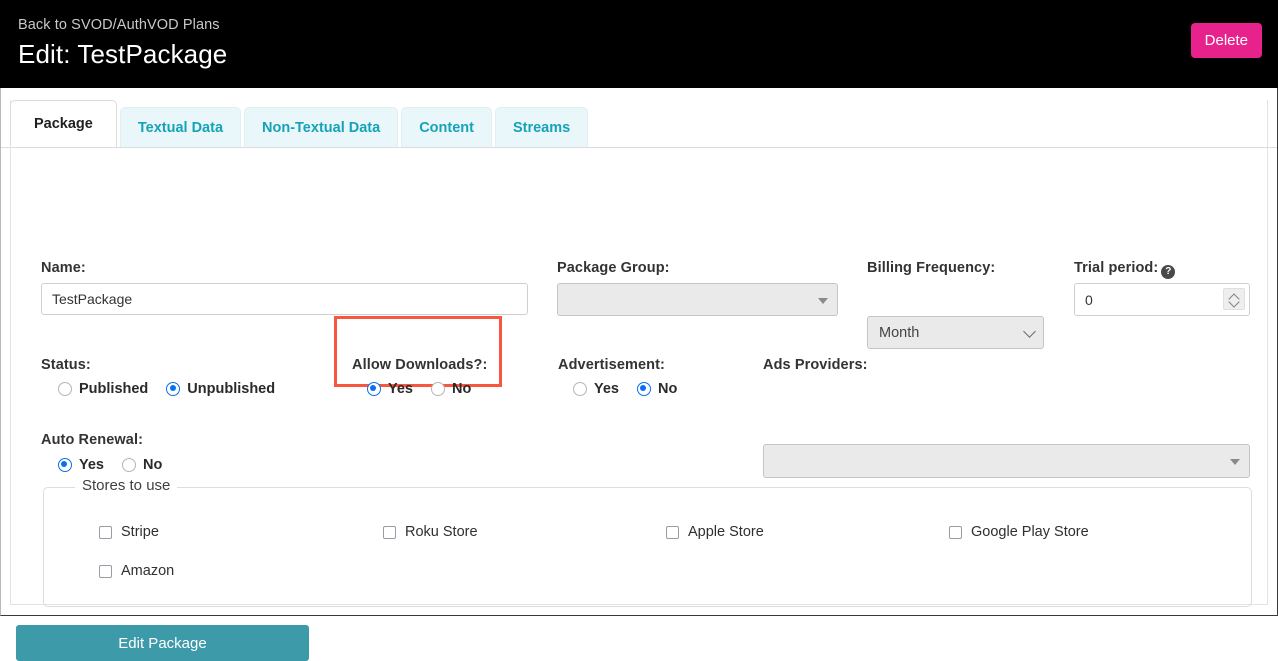 The image size is (1278, 661). I want to click on status-option-unpublished: Unpublished, so click(220, 389).